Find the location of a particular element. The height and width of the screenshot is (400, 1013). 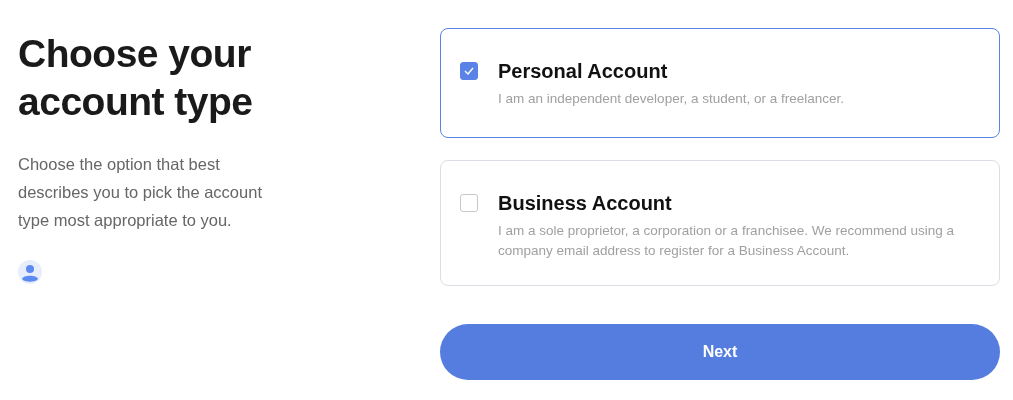

user-icon is located at coordinates (30, 272).